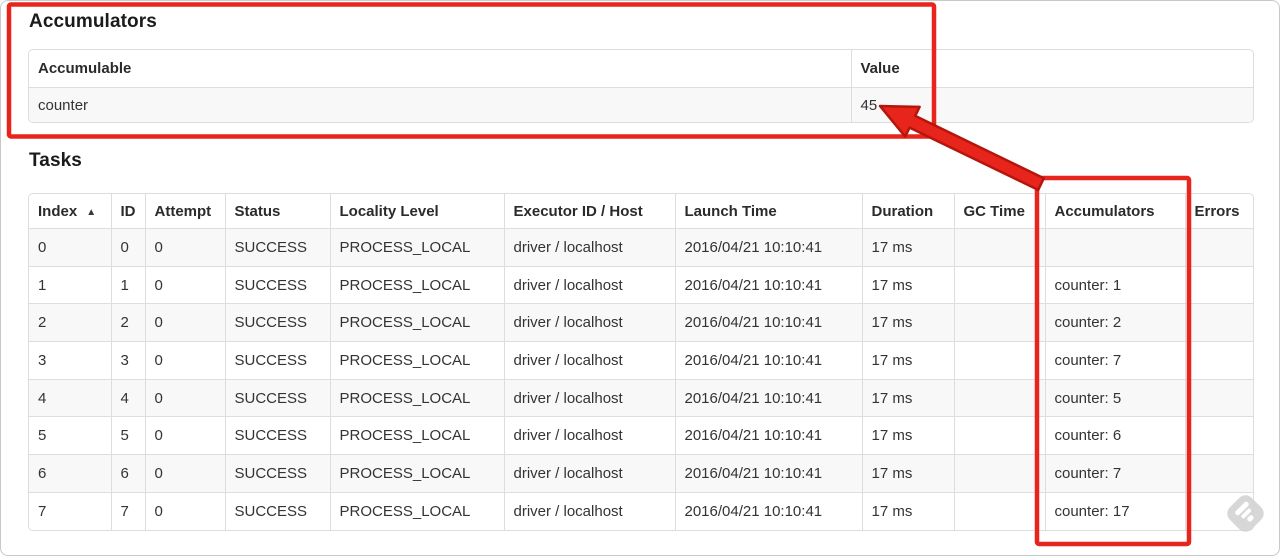  What do you see at coordinates (70, 511) in the screenshot?
I see `cell-index: 7` at bounding box center [70, 511].